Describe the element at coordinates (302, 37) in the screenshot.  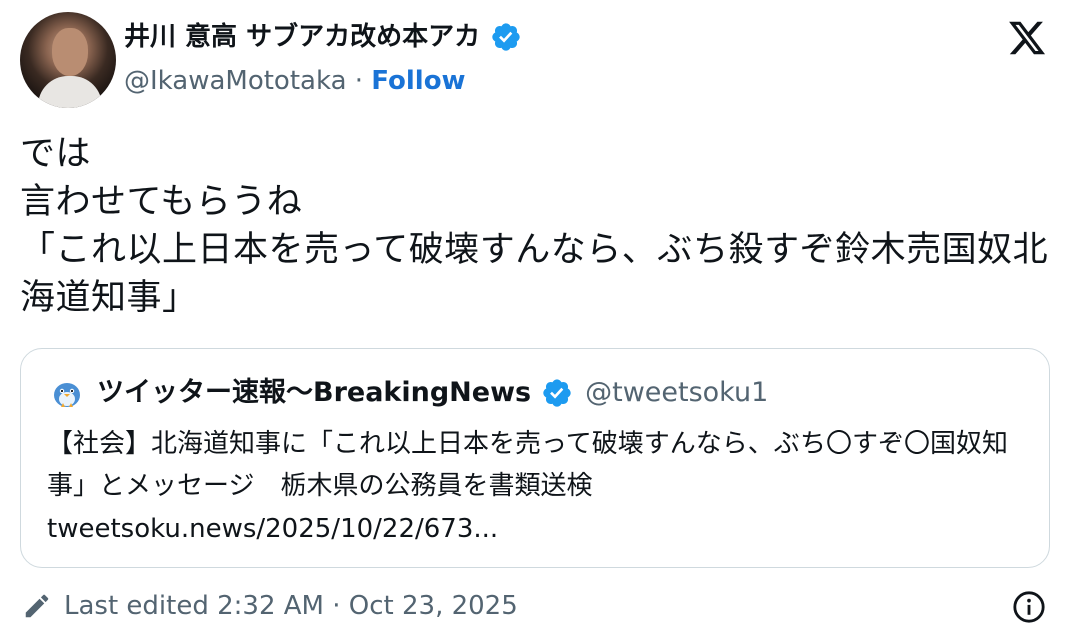
I see `author-name: 井川 意高 サブアカ改め本アカ` at that location.